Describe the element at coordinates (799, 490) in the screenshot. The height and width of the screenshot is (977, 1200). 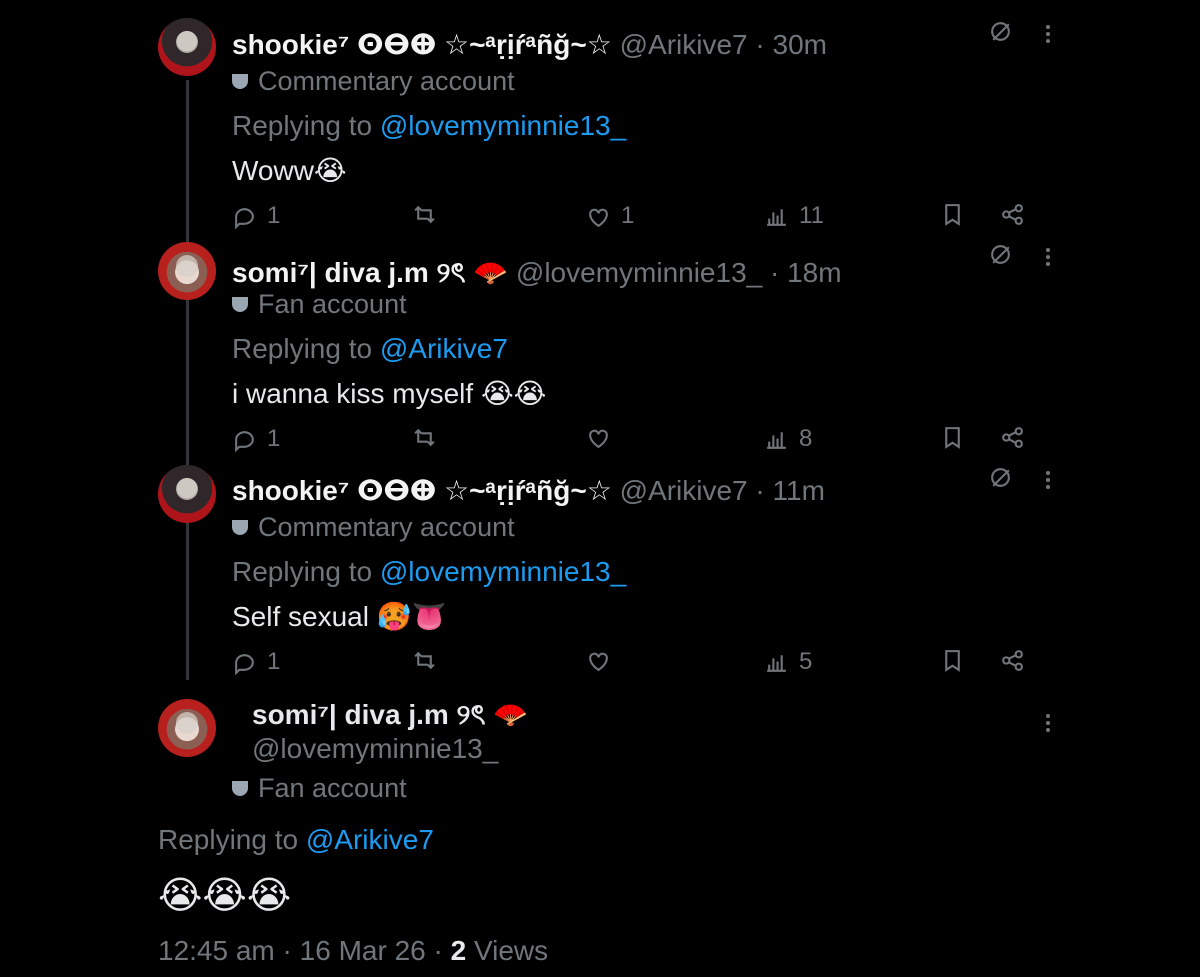
I see `post-time: 11m` at that location.